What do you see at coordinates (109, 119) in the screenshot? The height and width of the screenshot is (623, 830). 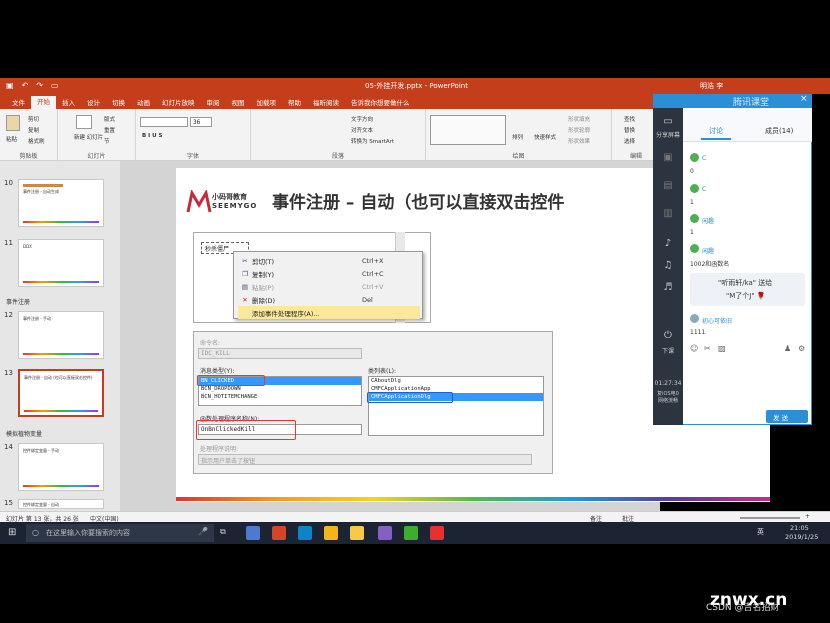 I see `layout-button: 版式` at bounding box center [109, 119].